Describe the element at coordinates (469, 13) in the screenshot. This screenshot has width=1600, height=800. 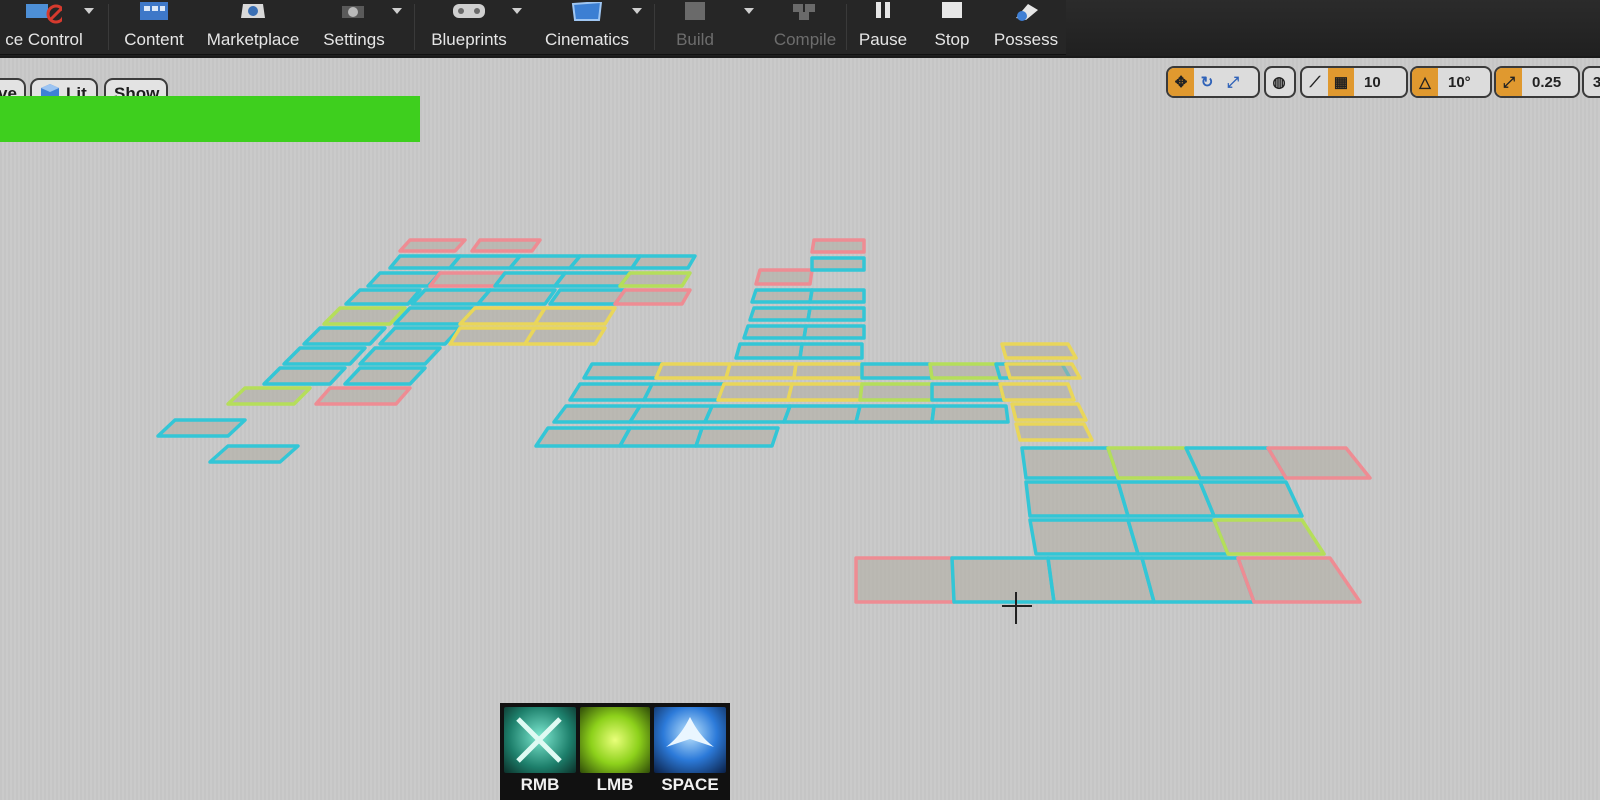
I see `blueprints-icon` at that location.